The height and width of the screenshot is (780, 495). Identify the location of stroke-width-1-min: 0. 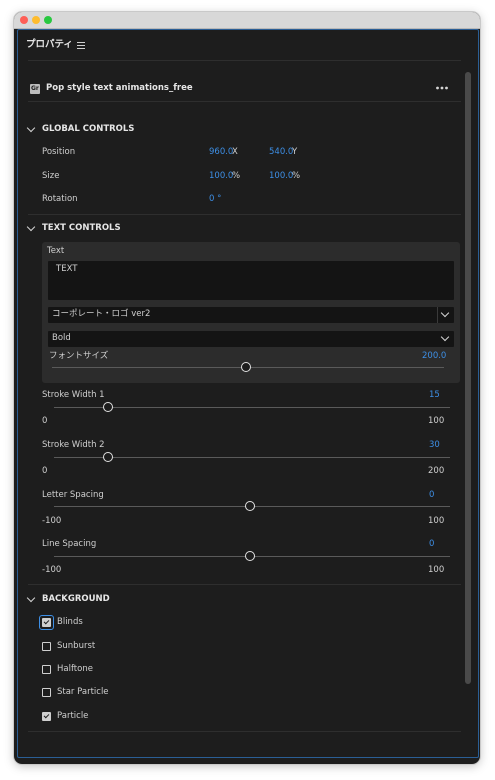
(45, 421).